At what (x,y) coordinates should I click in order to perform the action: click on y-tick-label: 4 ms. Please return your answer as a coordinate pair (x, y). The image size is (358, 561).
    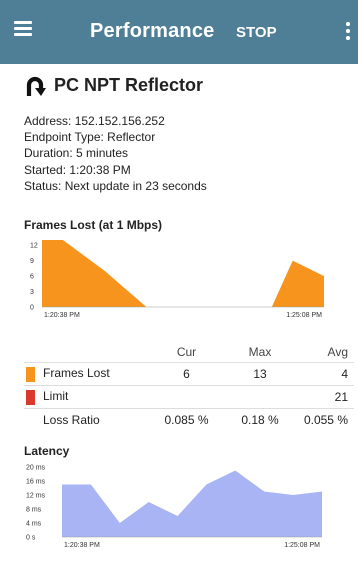
    Looking at the image, I should click on (34, 524).